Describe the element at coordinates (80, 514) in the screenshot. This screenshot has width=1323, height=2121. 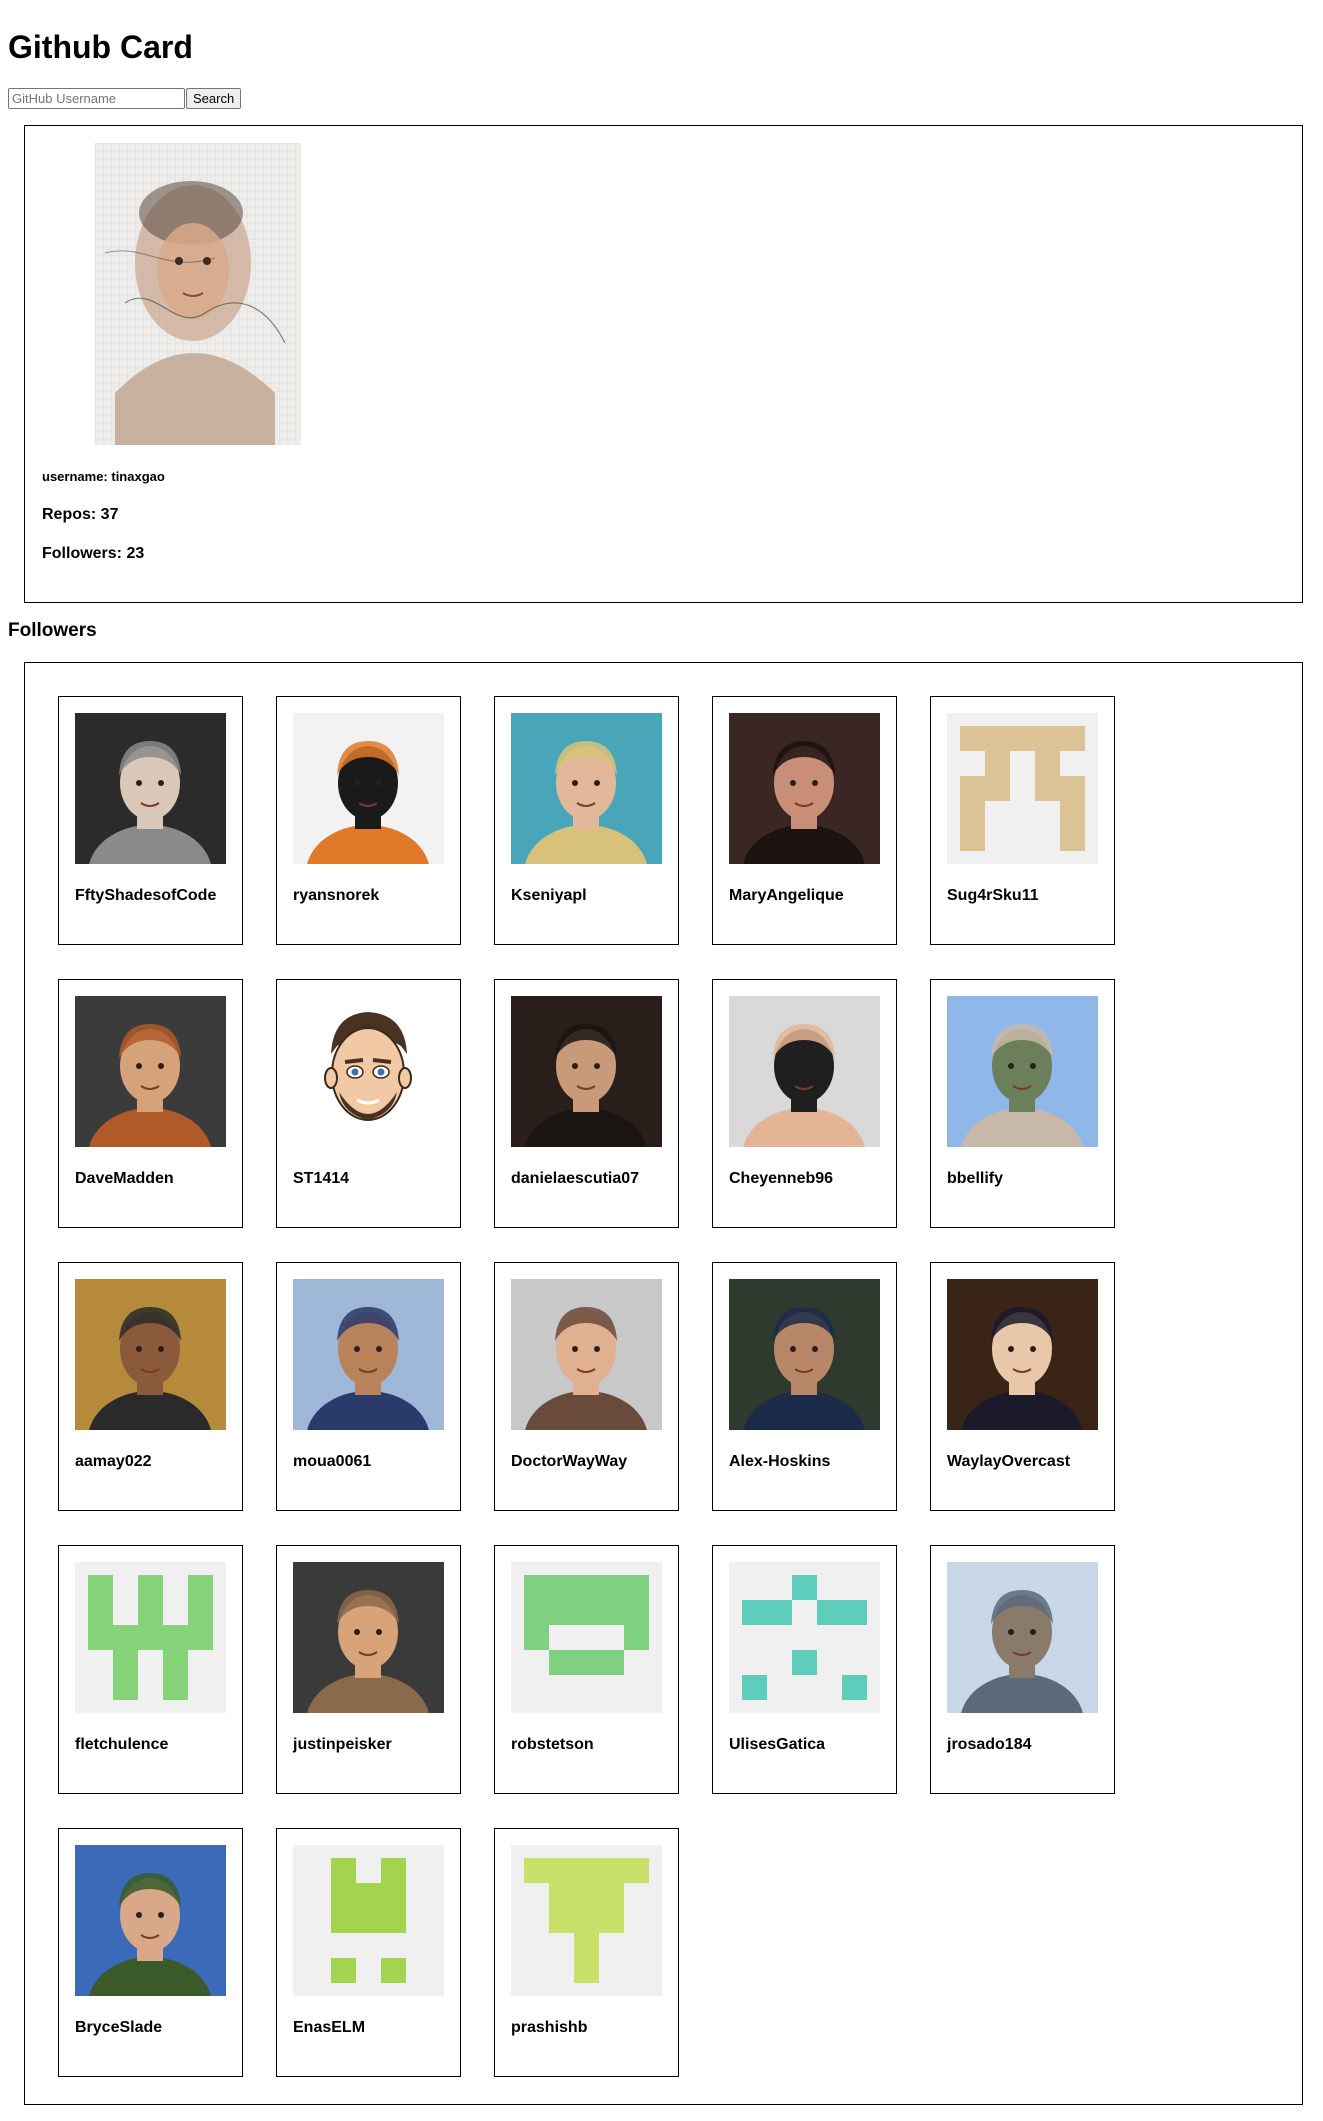
I see `profile-repos-count: Repos: 37` at that location.